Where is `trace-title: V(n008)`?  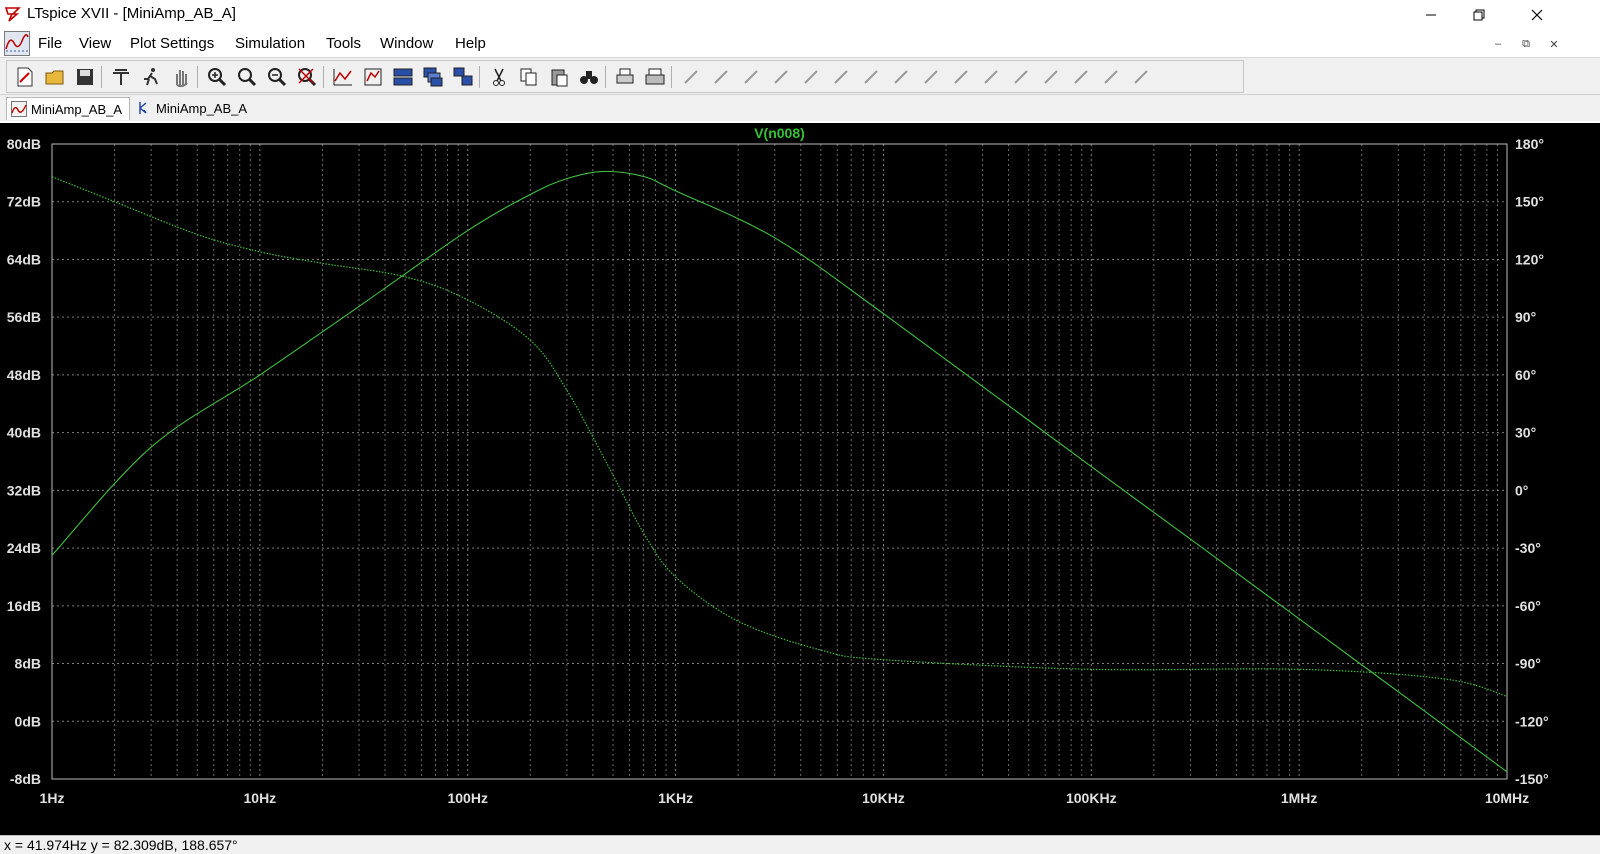 trace-title: V(n008) is located at coordinates (779, 133).